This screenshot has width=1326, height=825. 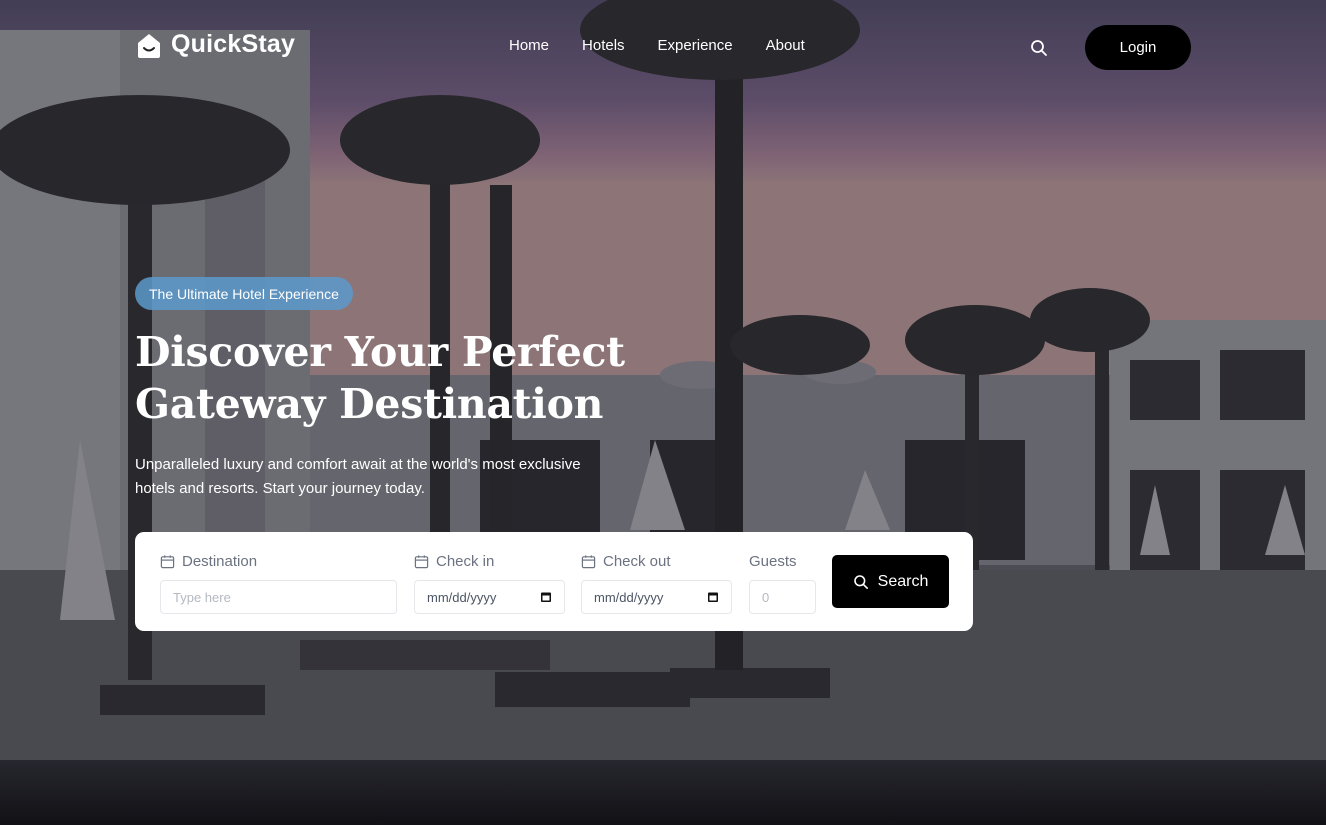 What do you see at coordinates (529, 45) in the screenshot?
I see `nav-link-home: Home` at bounding box center [529, 45].